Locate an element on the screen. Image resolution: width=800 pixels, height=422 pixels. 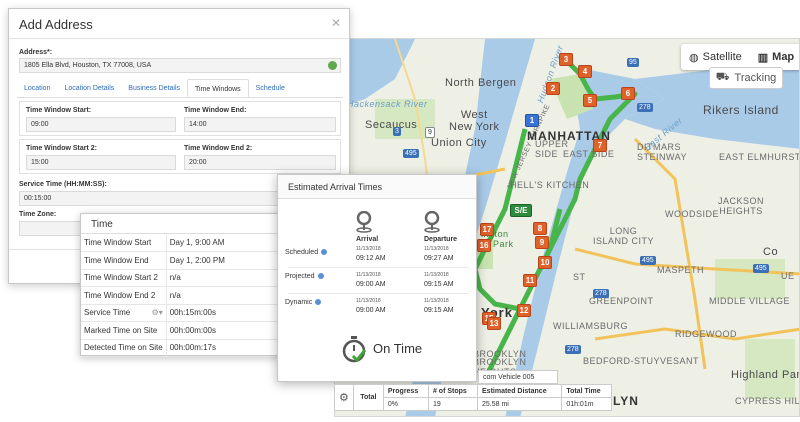
divider is located at coordinates (378, 267).